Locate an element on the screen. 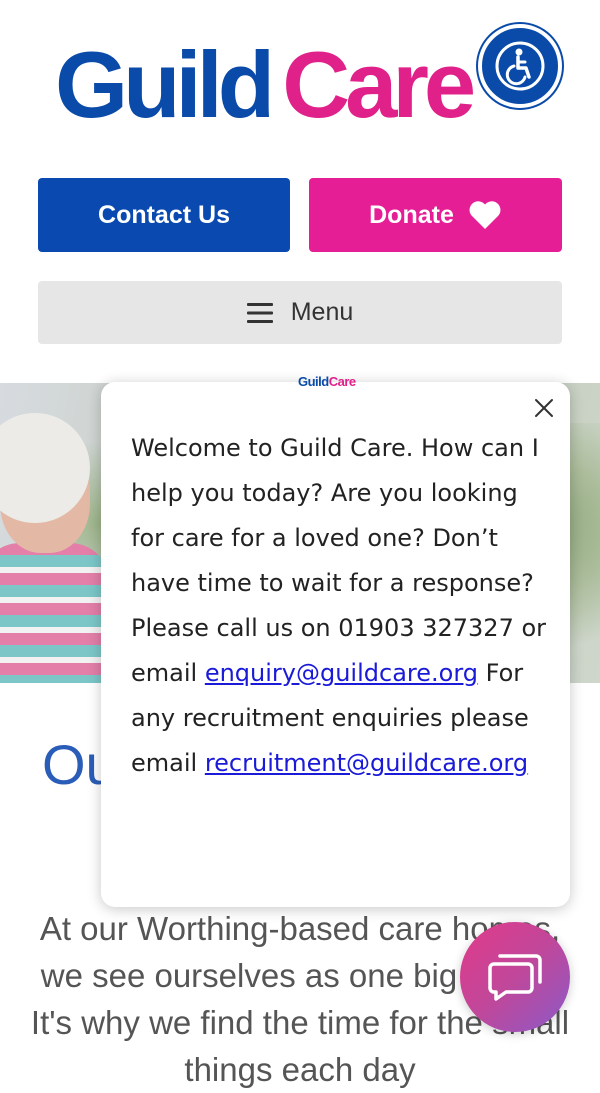  close-icon is located at coordinates (544, 408).